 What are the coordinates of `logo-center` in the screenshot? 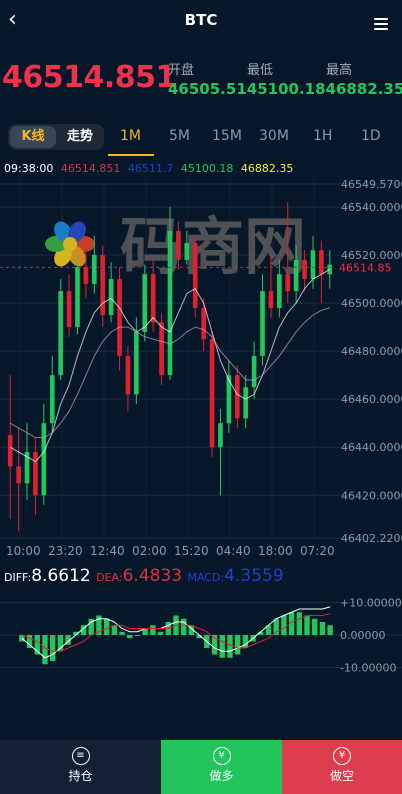 It's located at (70, 244).